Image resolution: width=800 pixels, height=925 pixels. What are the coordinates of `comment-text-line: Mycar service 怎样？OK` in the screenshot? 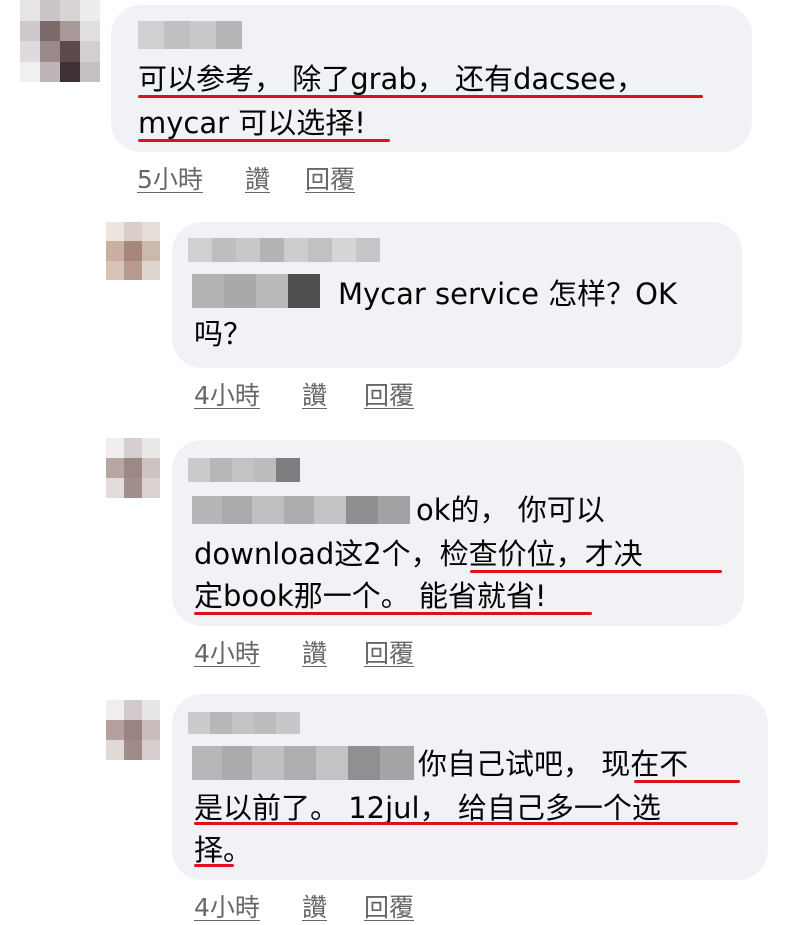 It's located at (507, 294).